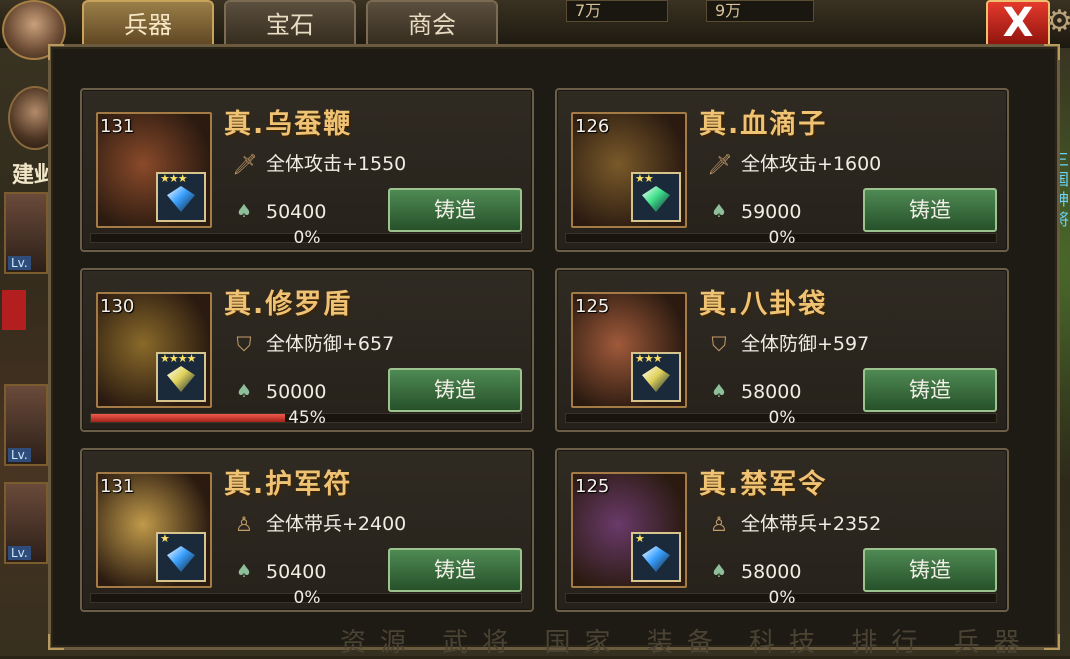 The image size is (1070, 659). I want to click on equipment-card: 131 ★★★ 真.乌蚕鞭 🗡 全体攻击+1550 ♠ 50400 铸造 0%, so click(307, 170).